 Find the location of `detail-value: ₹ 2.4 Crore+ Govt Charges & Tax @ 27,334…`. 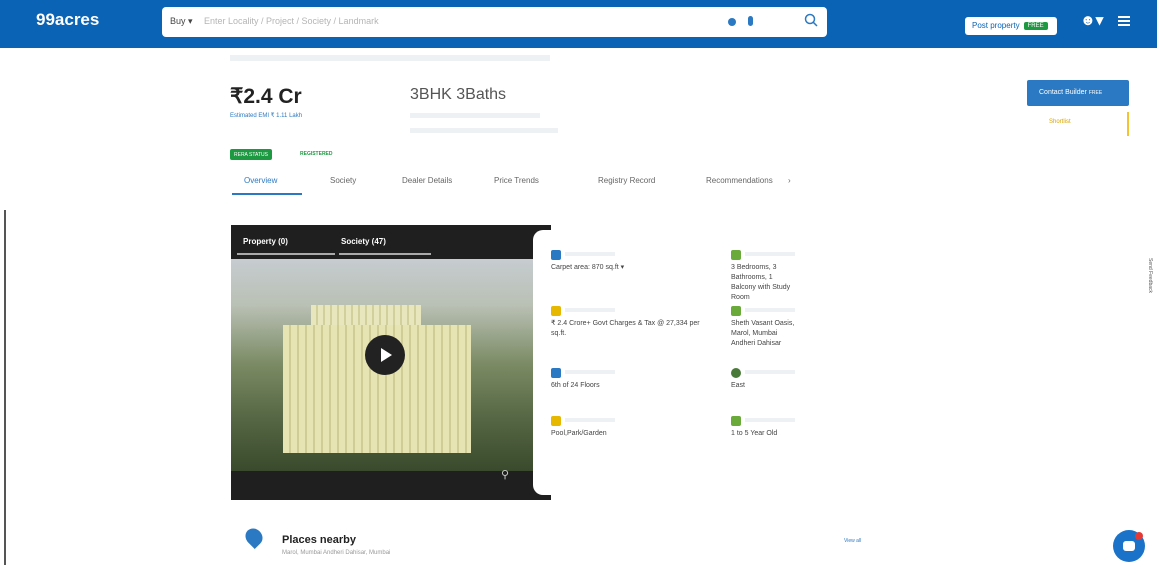

detail-value: ₹ 2.4 Crore+ Govt Charges & Tax @ 27,334… is located at coordinates (625, 328).